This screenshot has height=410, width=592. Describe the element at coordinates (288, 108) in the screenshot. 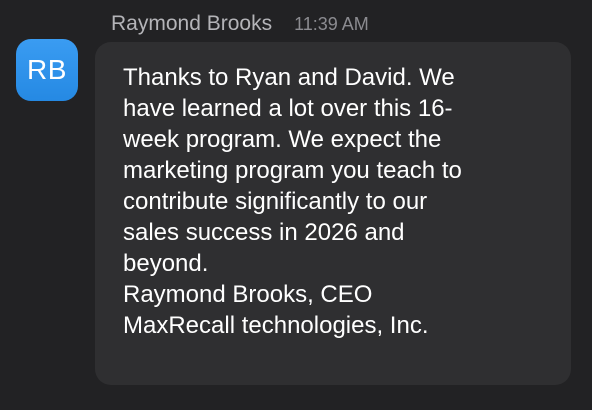

I see `message-line: have learned a lot over this 16-` at that location.